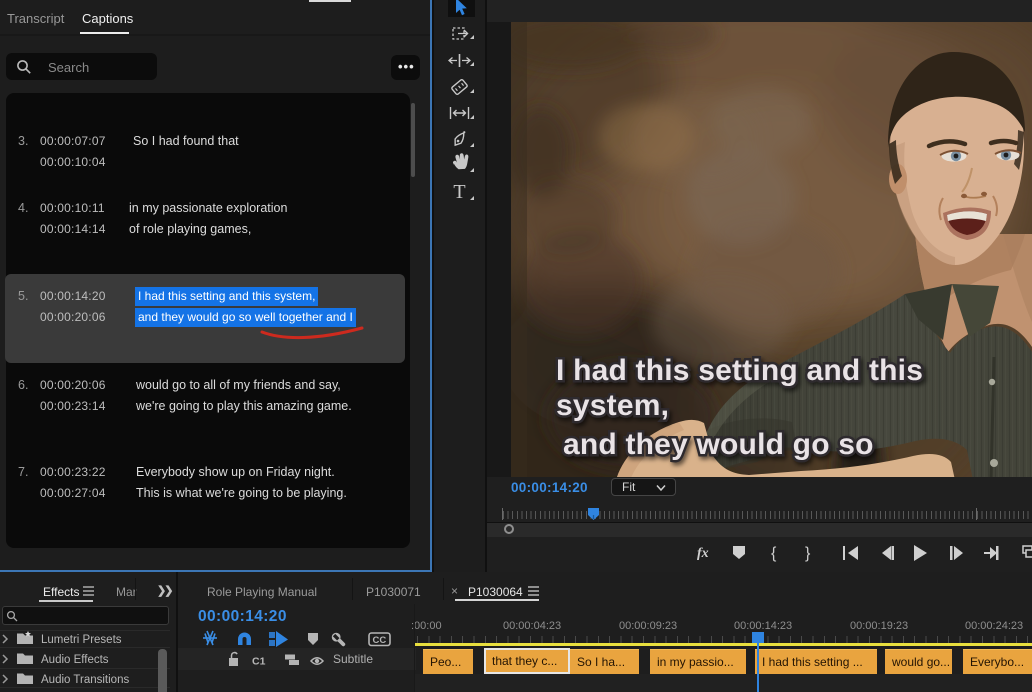  Describe the element at coordinates (85, 680) in the screenshot. I see `svg-text: Audio Transitions` at that location.